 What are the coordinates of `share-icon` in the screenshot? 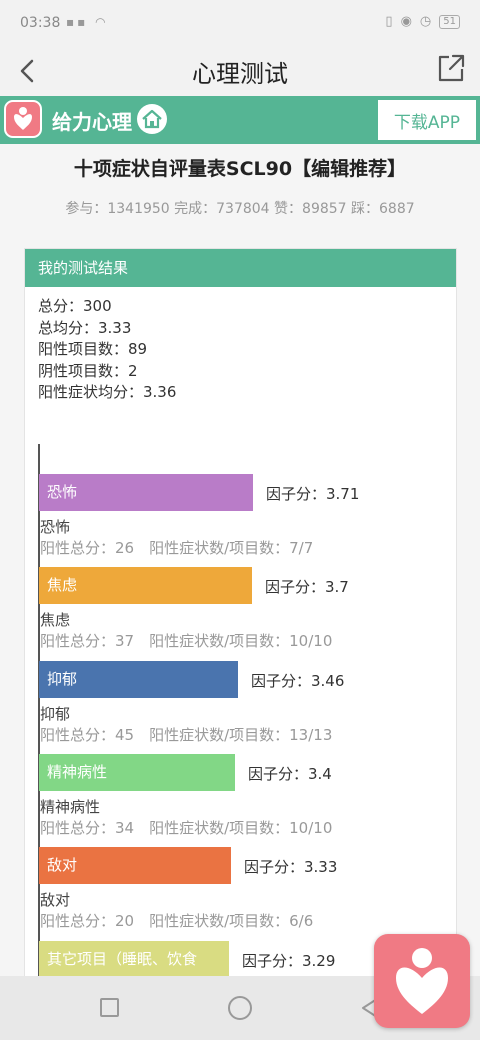 It's located at (451, 68).